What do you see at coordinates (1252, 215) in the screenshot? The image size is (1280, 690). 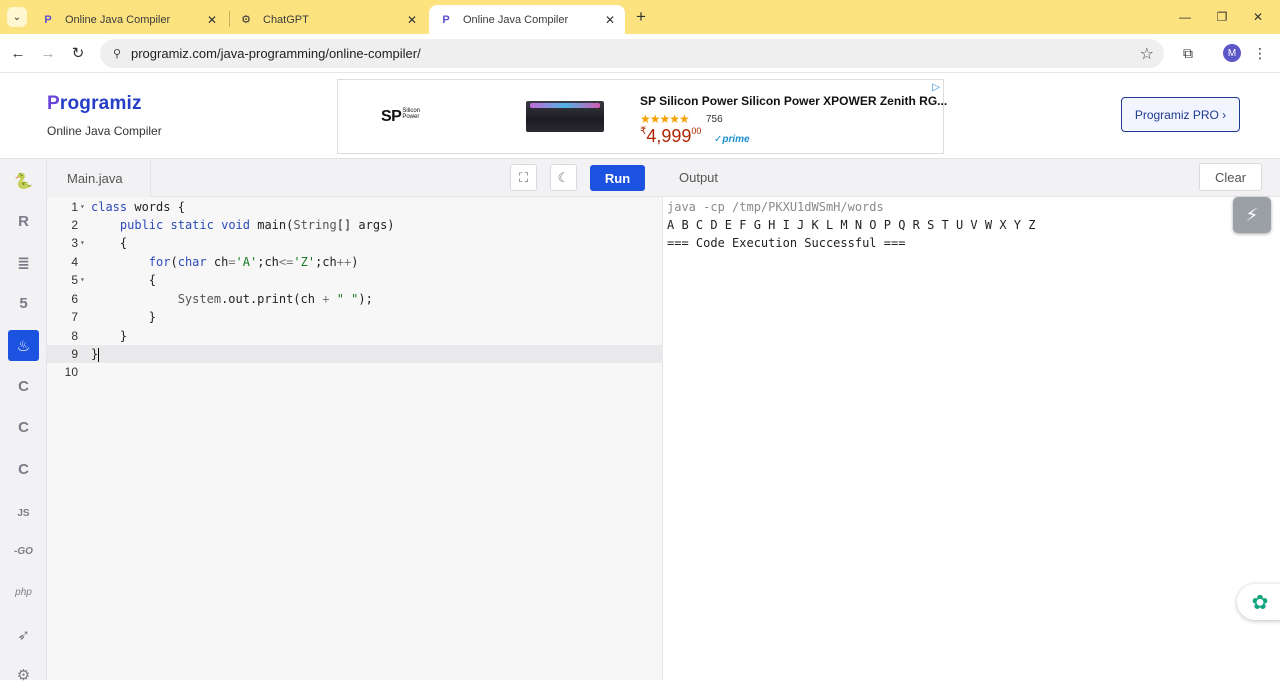 I see `floating-tool-icon: ⚡` at bounding box center [1252, 215].